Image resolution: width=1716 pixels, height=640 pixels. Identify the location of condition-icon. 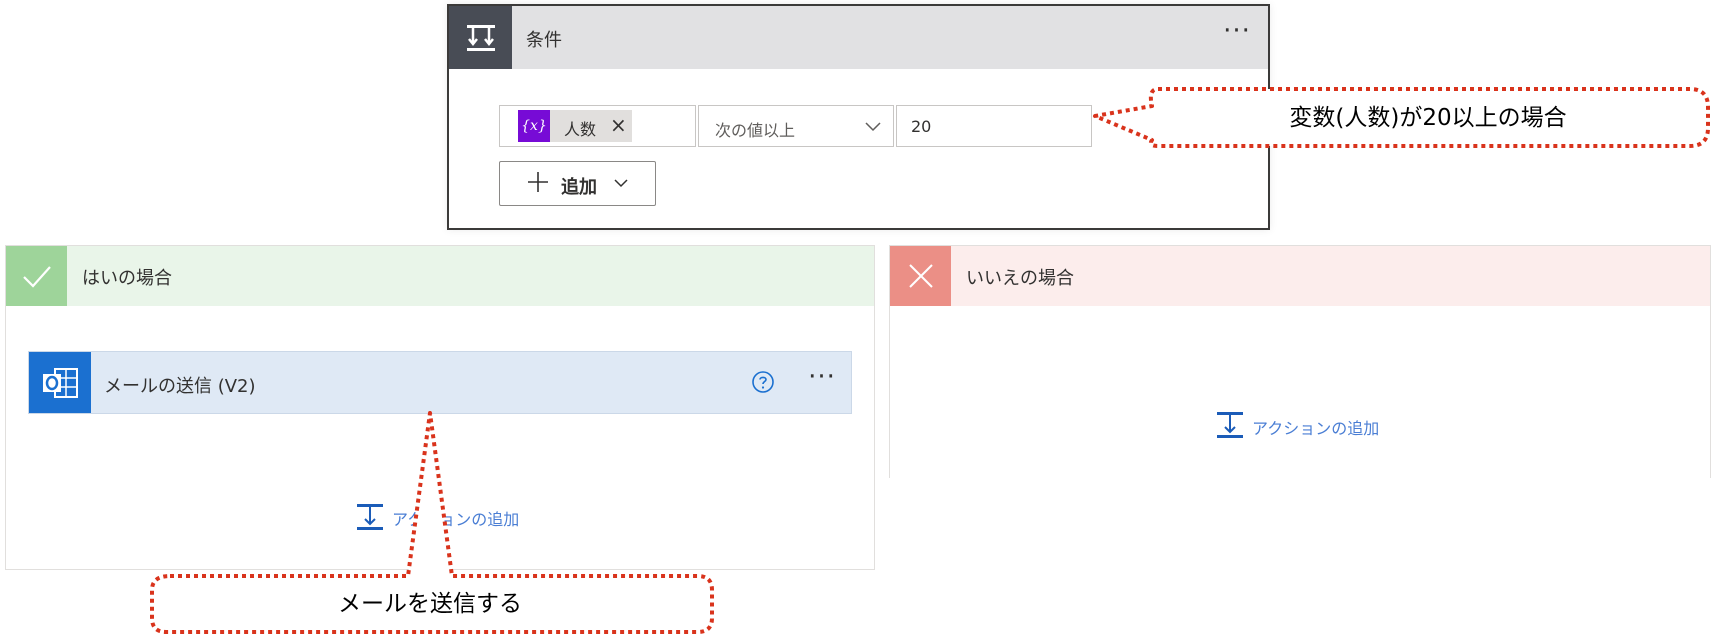
(480, 37).